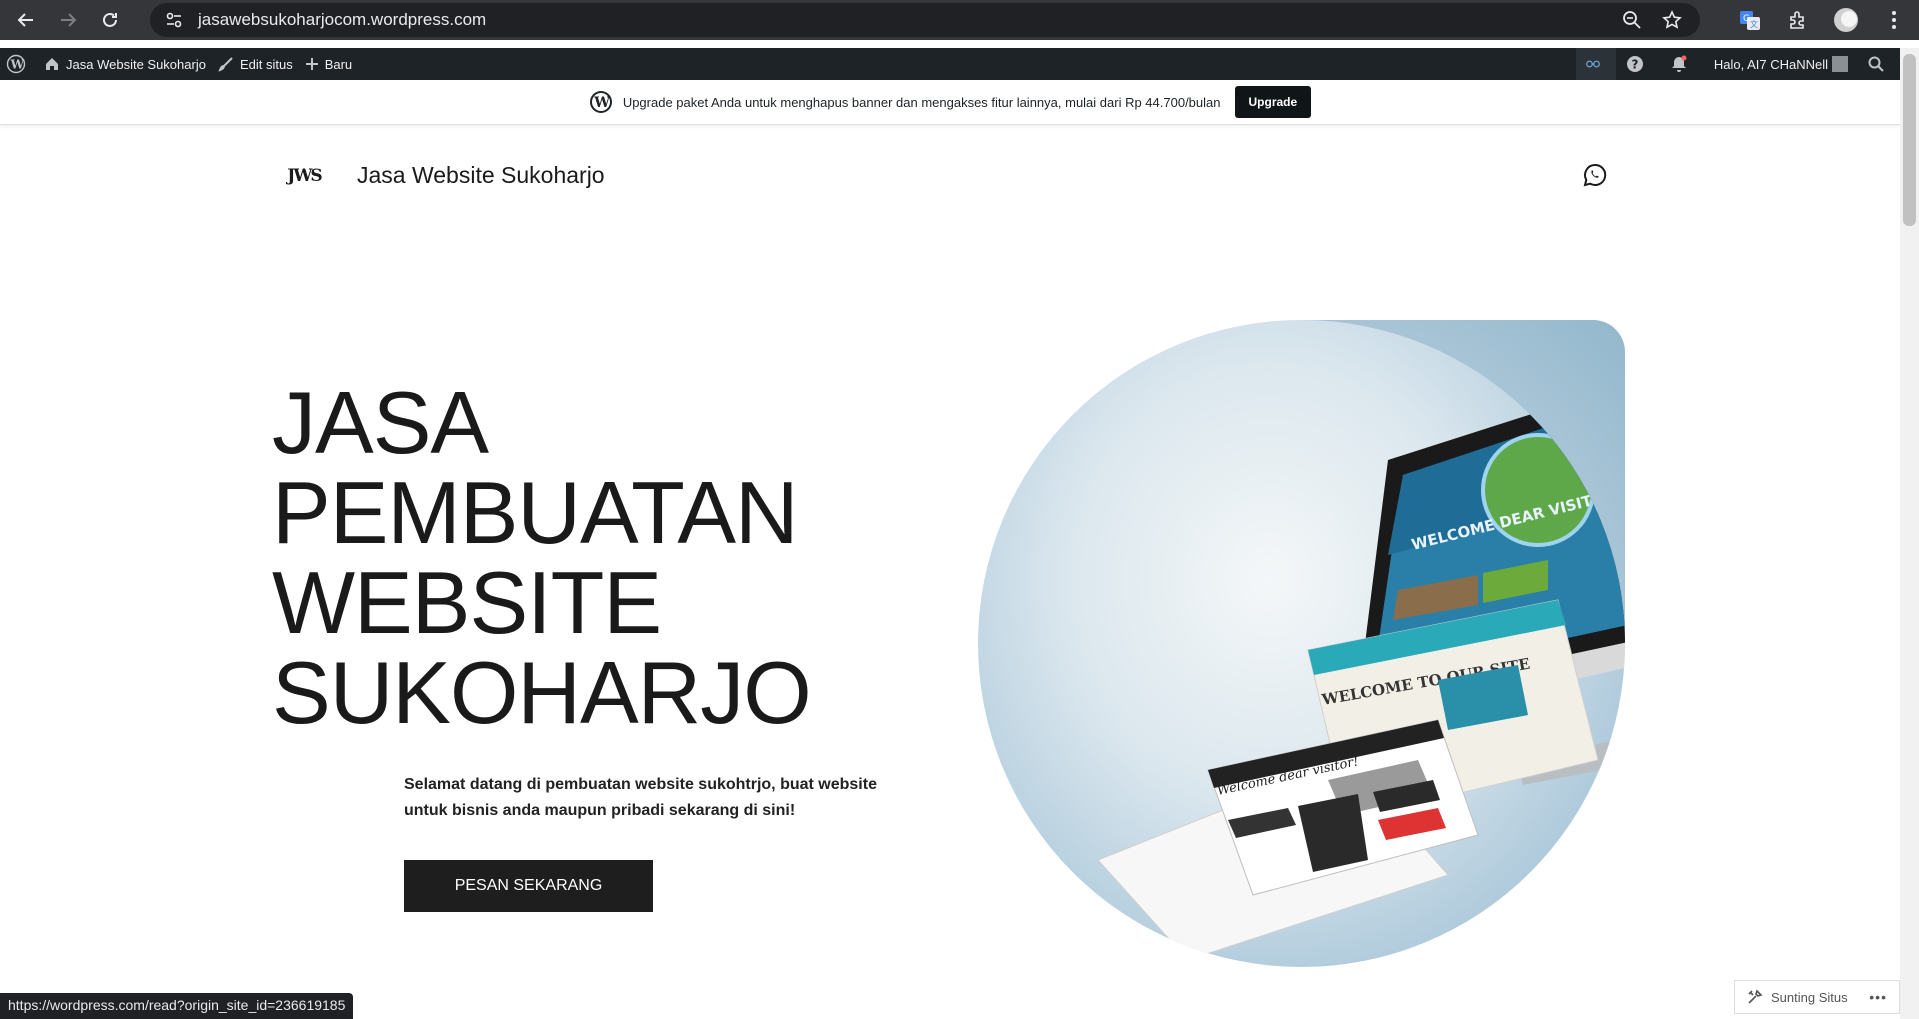  What do you see at coordinates (338, 64) in the screenshot?
I see `adminbar-new-label: Baru` at bounding box center [338, 64].